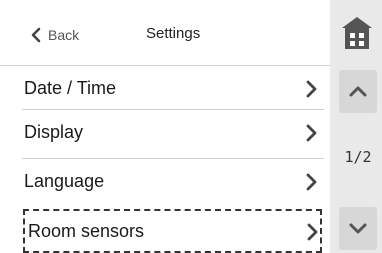  Describe the element at coordinates (86, 231) in the screenshot. I see `menu-item-label: Room sensors` at that location.